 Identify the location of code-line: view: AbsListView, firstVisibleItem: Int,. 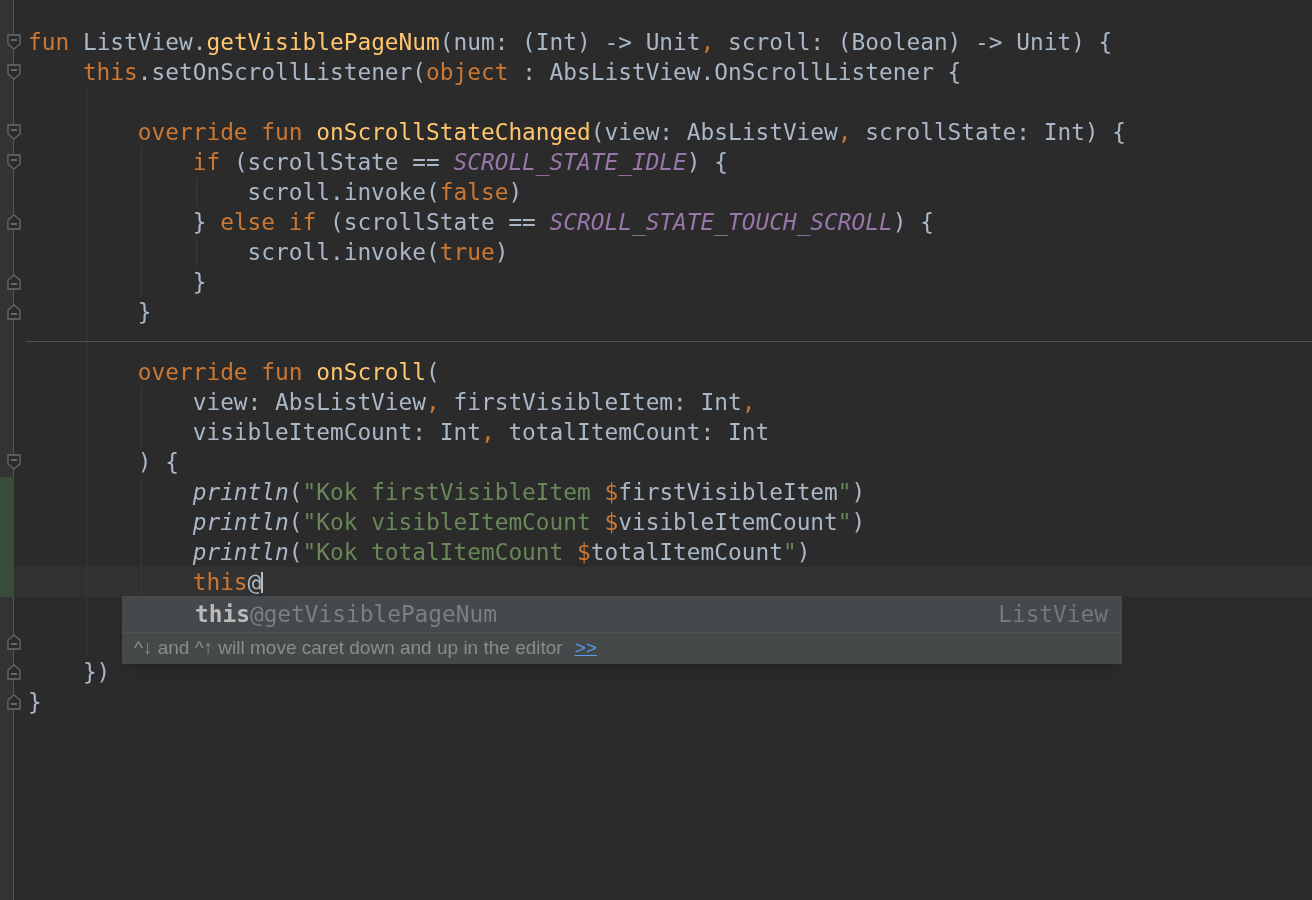
(473, 402).